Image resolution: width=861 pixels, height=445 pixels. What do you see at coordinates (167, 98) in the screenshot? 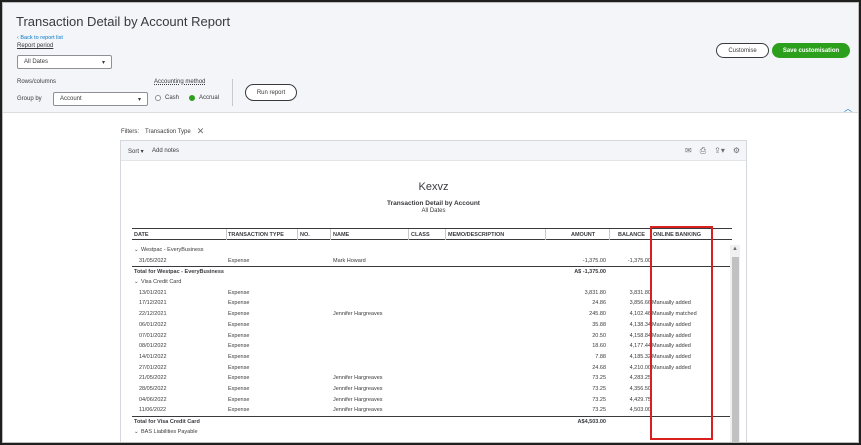
I see `cash-radio: Cash` at bounding box center [167, 98].